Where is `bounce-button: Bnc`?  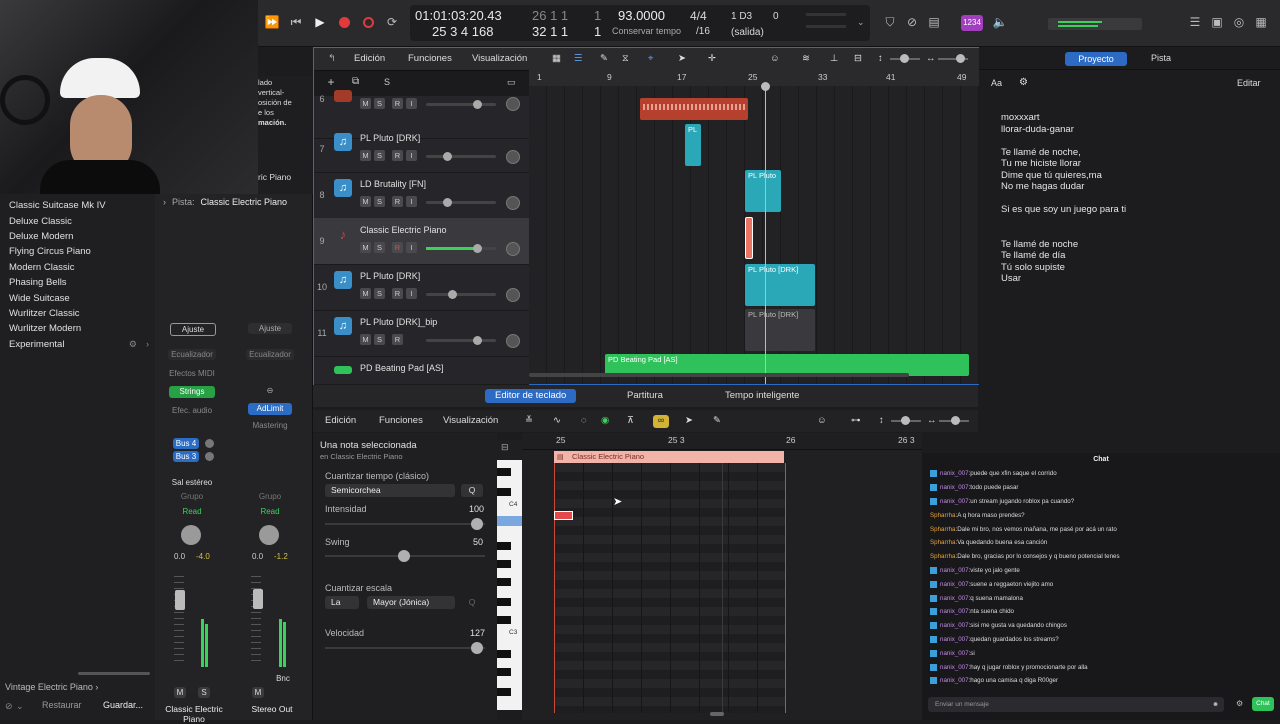
bounce-button: Bnc is located at coordinates (283, 678).